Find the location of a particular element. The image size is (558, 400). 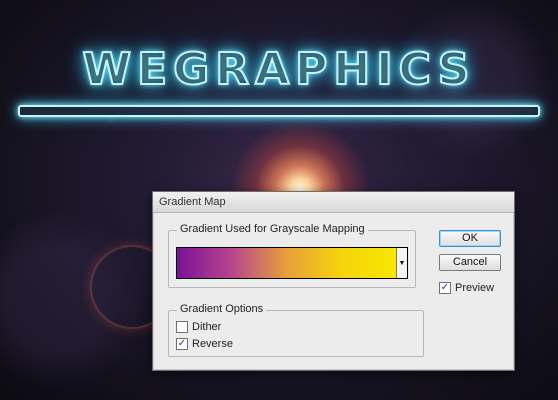

gradient-options-group: Gradient Options Dither ✓ Reverse is located at coordinates (296, 330).